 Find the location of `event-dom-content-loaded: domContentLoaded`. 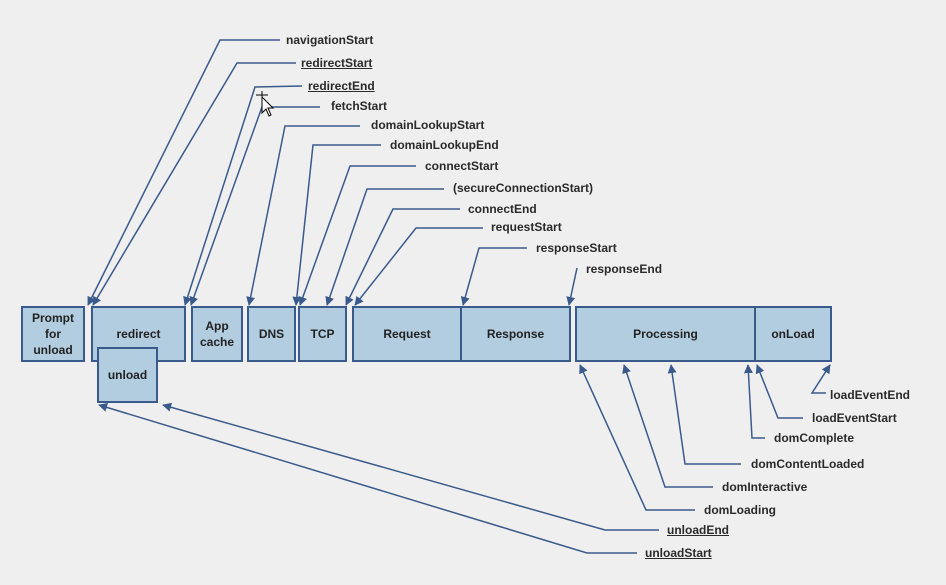

event-dom-content-loaded: domContentLoaded is located at coordinates (808, 464).